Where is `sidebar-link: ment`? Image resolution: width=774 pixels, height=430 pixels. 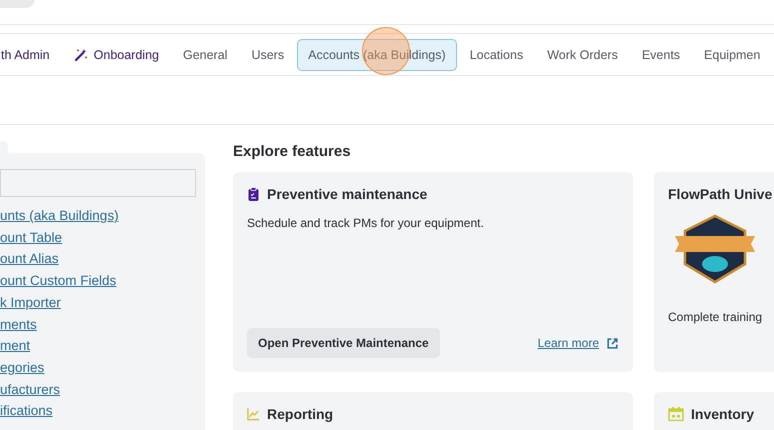
sidebar-link: ment is located at coordinates (98, 346).